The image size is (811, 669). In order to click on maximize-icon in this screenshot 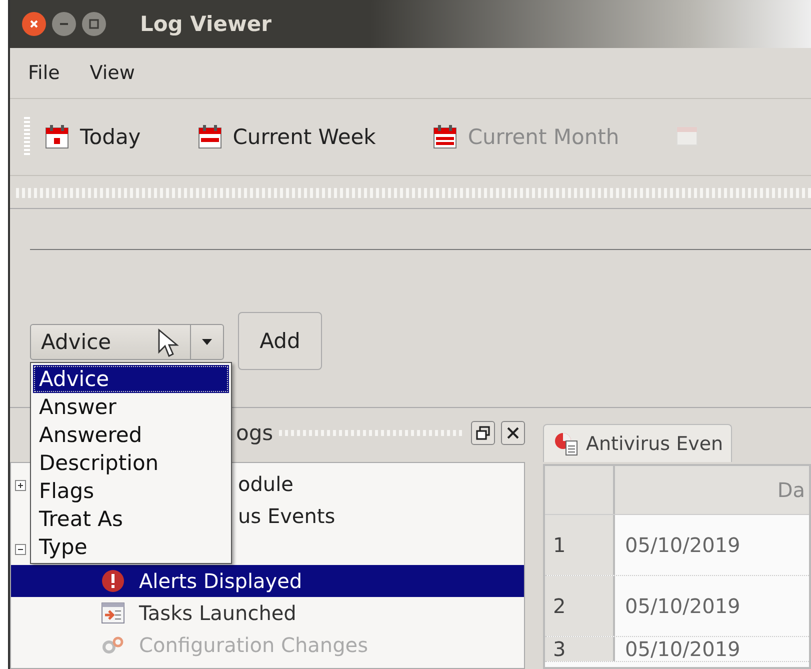, I will do `click(94, 24)`.